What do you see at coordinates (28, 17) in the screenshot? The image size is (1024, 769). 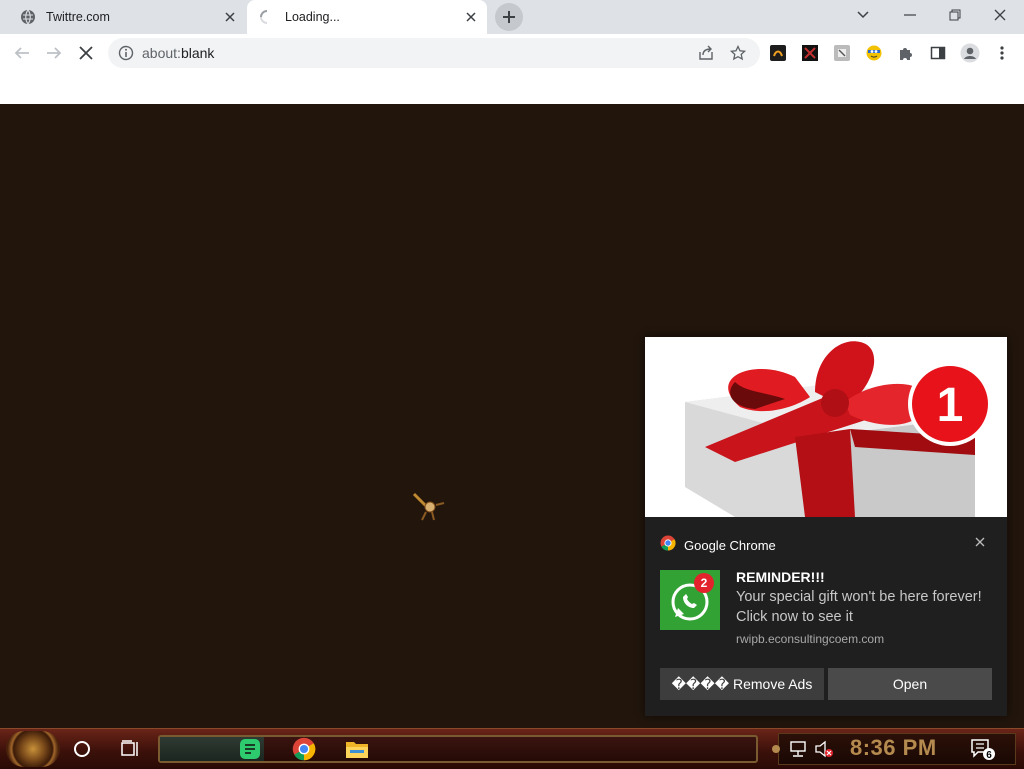 I see `globe-icon` at bounding box center [28, 17].